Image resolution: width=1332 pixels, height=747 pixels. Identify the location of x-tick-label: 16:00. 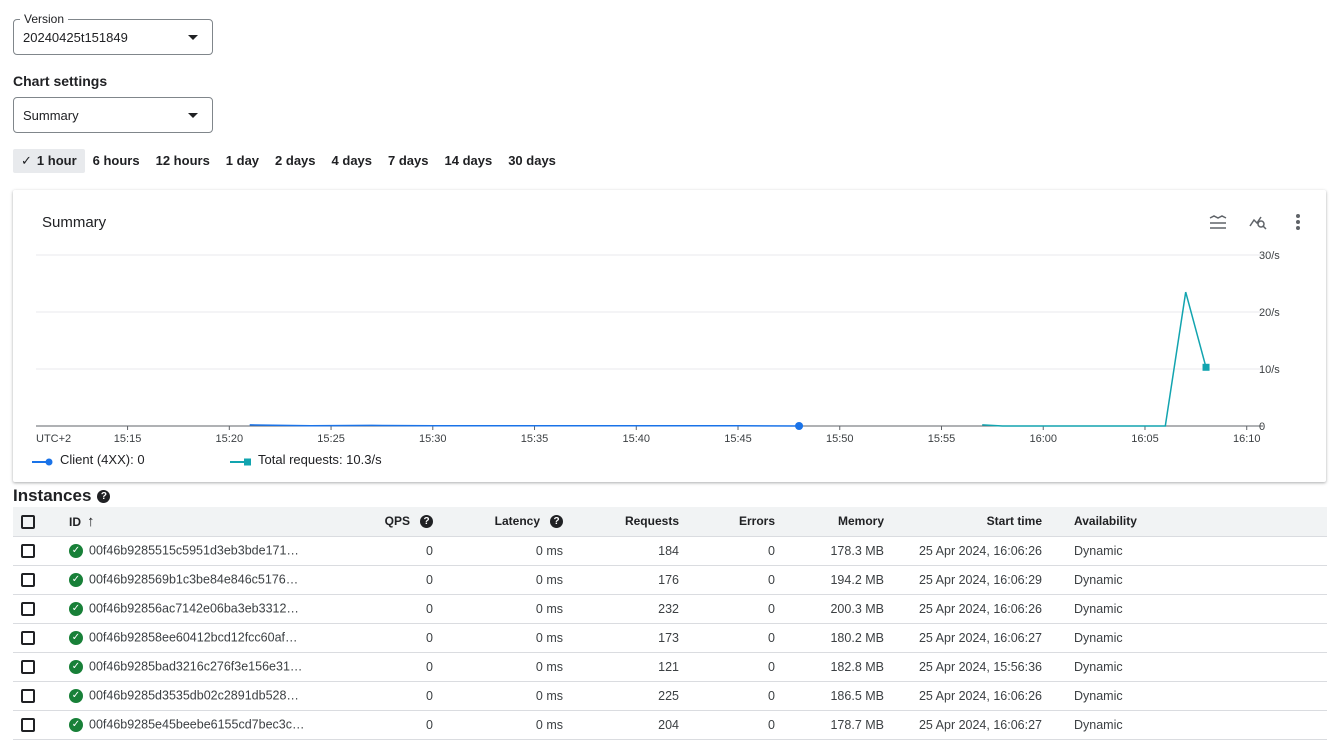
(1043, 439).